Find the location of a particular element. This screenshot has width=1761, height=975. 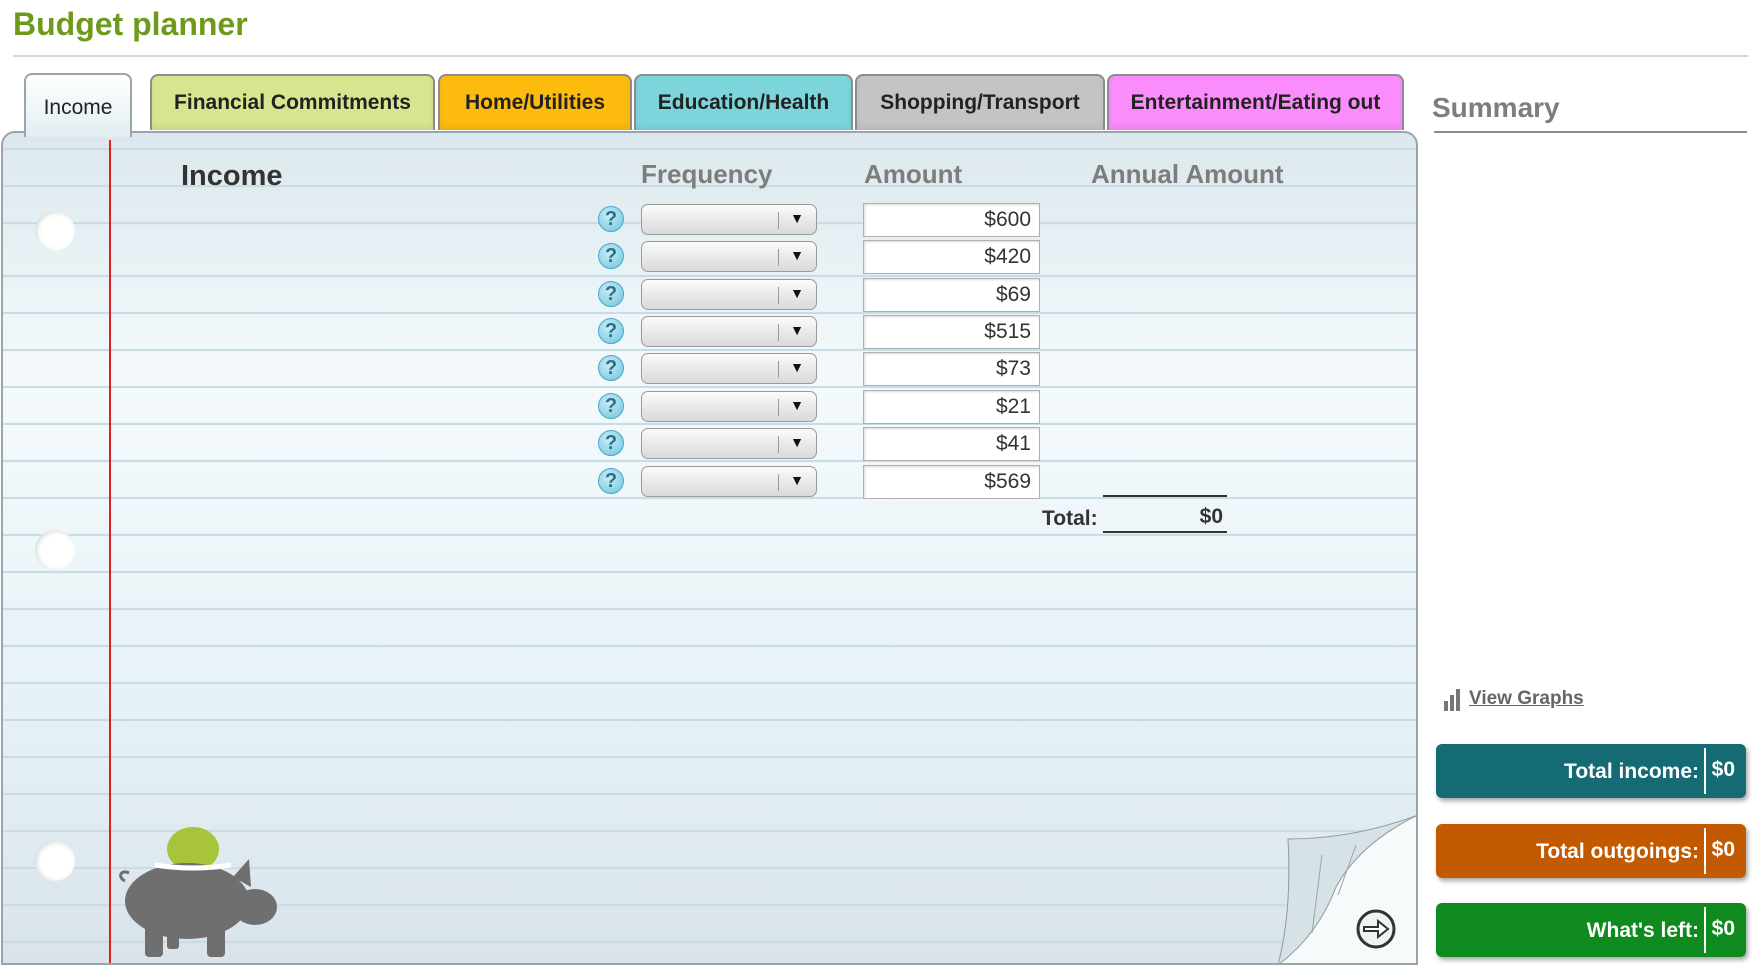

tab-entertainment-eating-out: Entertainment/Eating out is located at coordinates (1255, 102).